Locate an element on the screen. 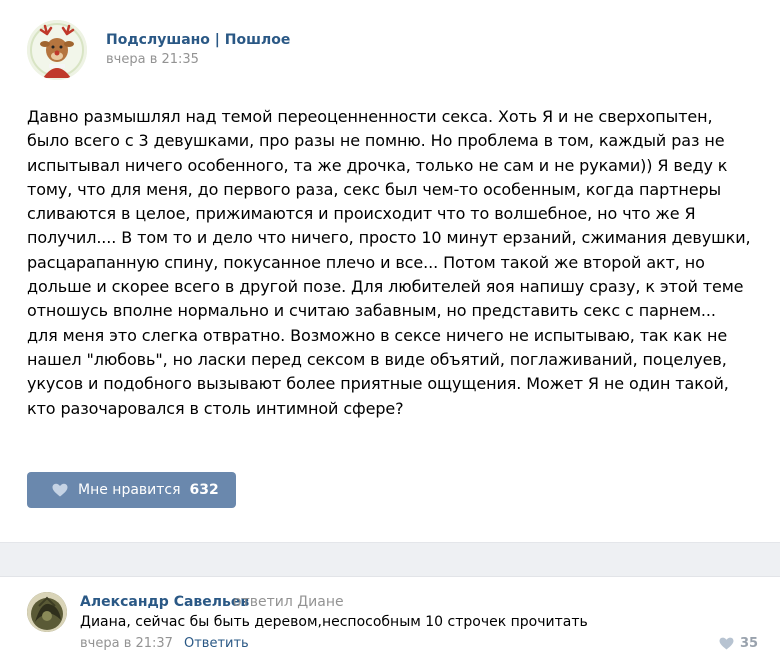  commenter-avatar is located at coordinates (47, 612).